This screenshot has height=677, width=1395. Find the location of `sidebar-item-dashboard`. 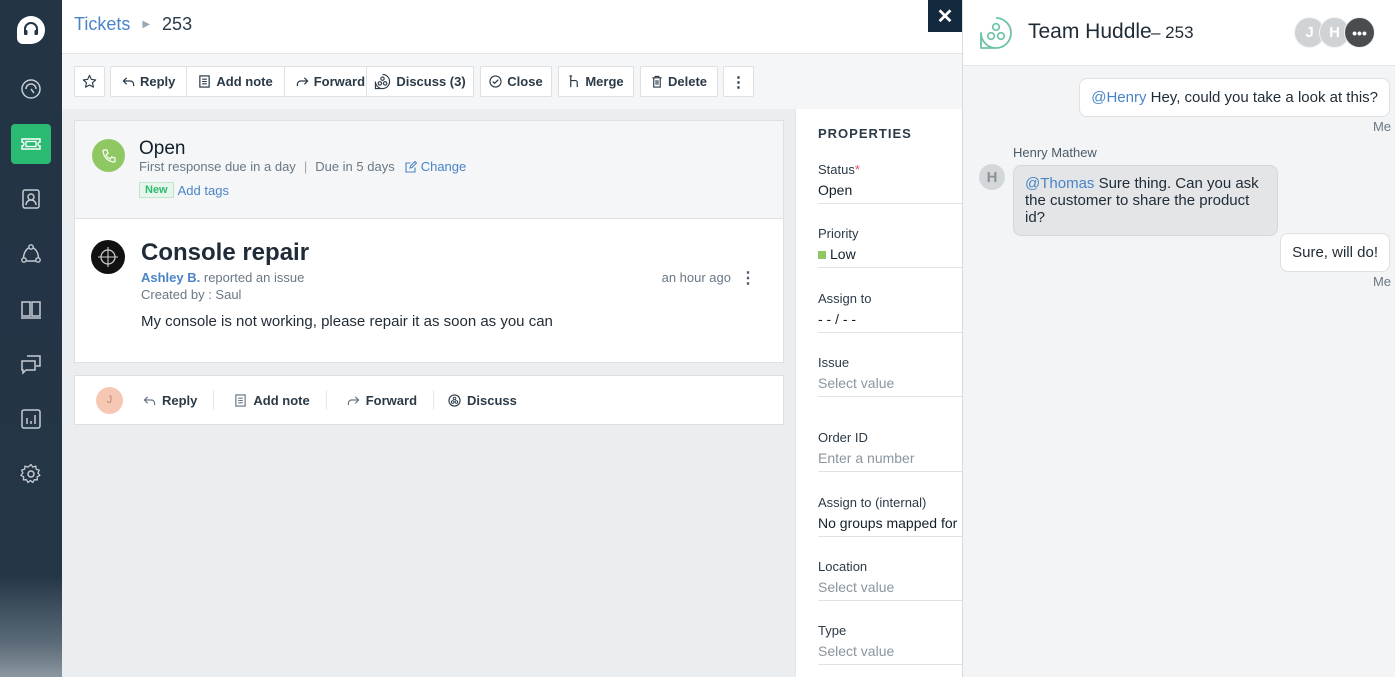

sidebar-item-dashboard is located at coordinates (31, 89).